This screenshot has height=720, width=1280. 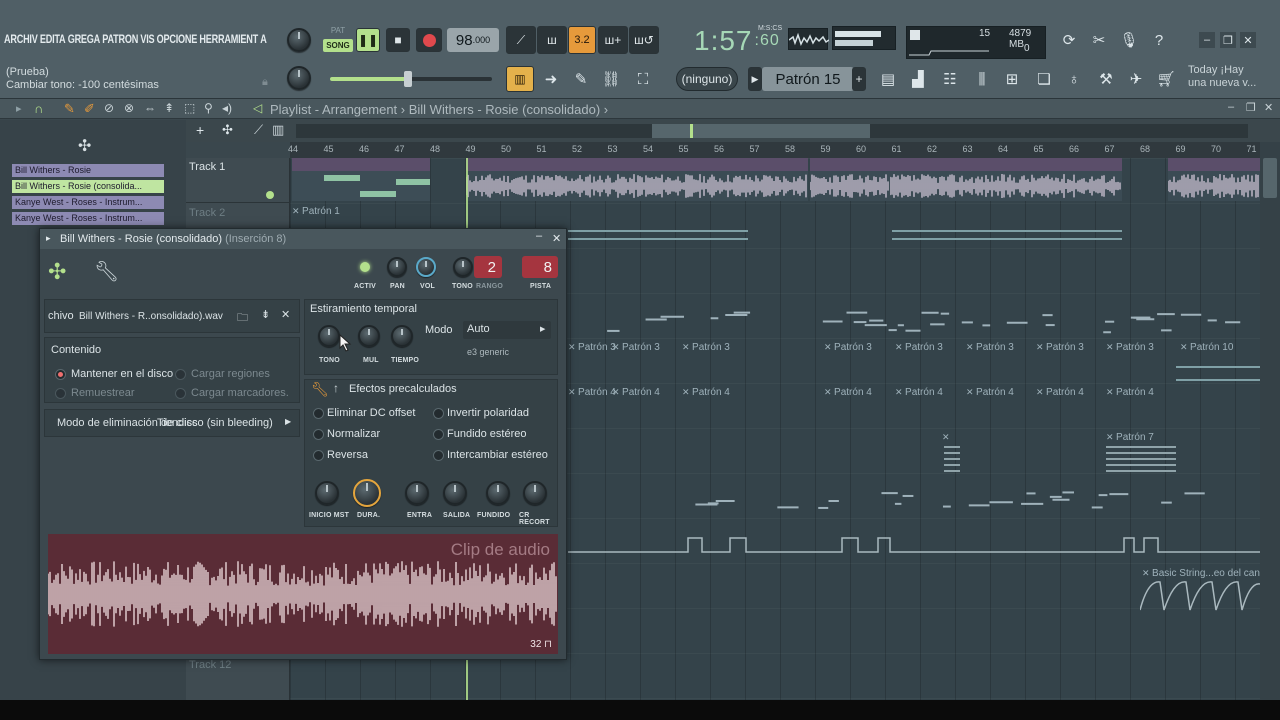 I want to click on shop-icon: 🛒︎, so click(x=1166, y=79).